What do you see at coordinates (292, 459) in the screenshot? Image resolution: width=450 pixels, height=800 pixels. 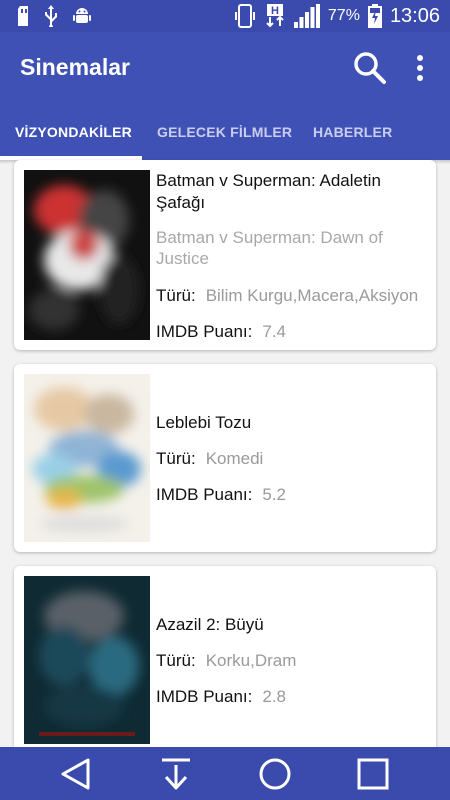 I see `movie-genre-row: Türü: Komedi` at bounding box center [292, 459].